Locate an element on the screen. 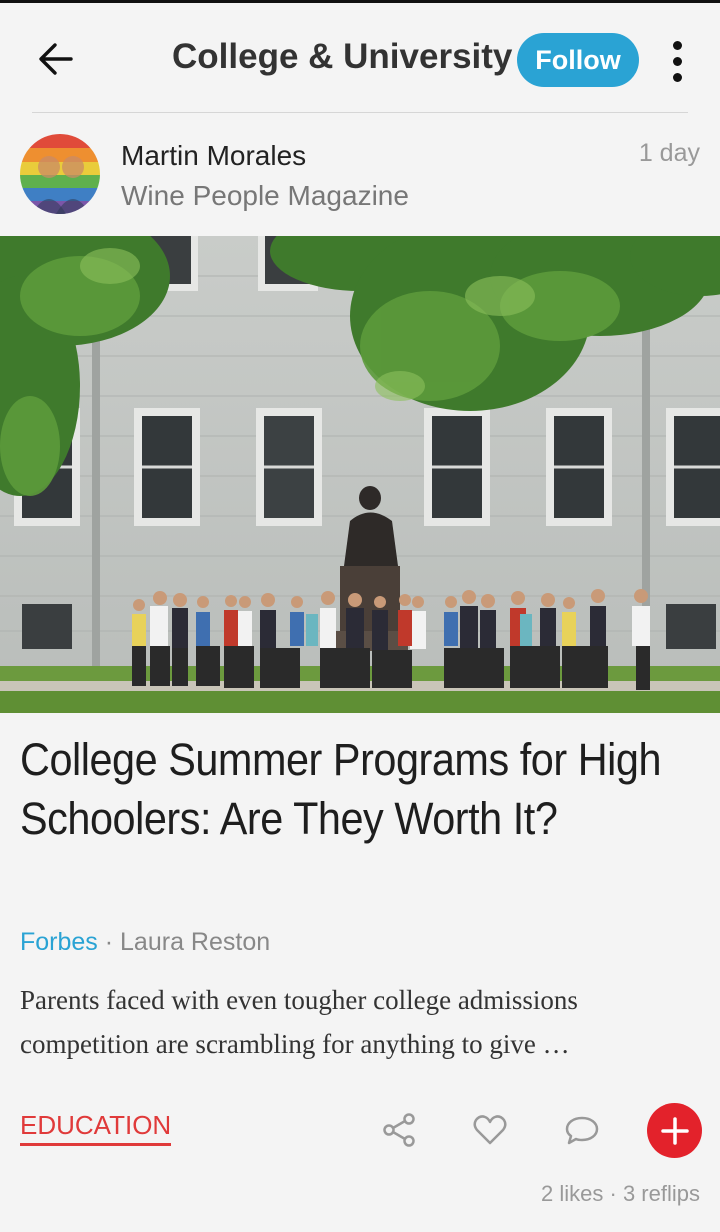 The width and height of the screenshot is (720, 1232). plus-icon is located at coordinates (674, 1130).